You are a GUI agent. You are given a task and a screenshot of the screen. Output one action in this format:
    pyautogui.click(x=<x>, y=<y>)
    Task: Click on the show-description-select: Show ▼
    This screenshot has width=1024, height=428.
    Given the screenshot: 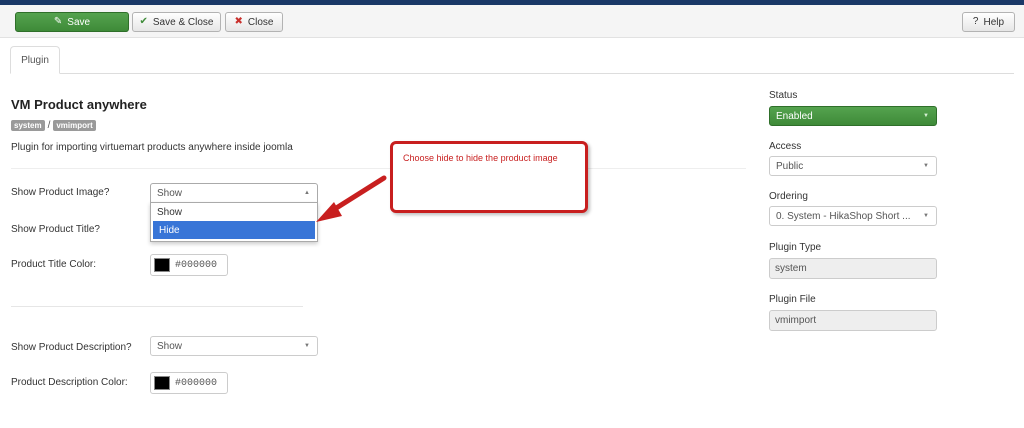 What is the action you would take?
    pyautogui.click(x=234, y=346)
    